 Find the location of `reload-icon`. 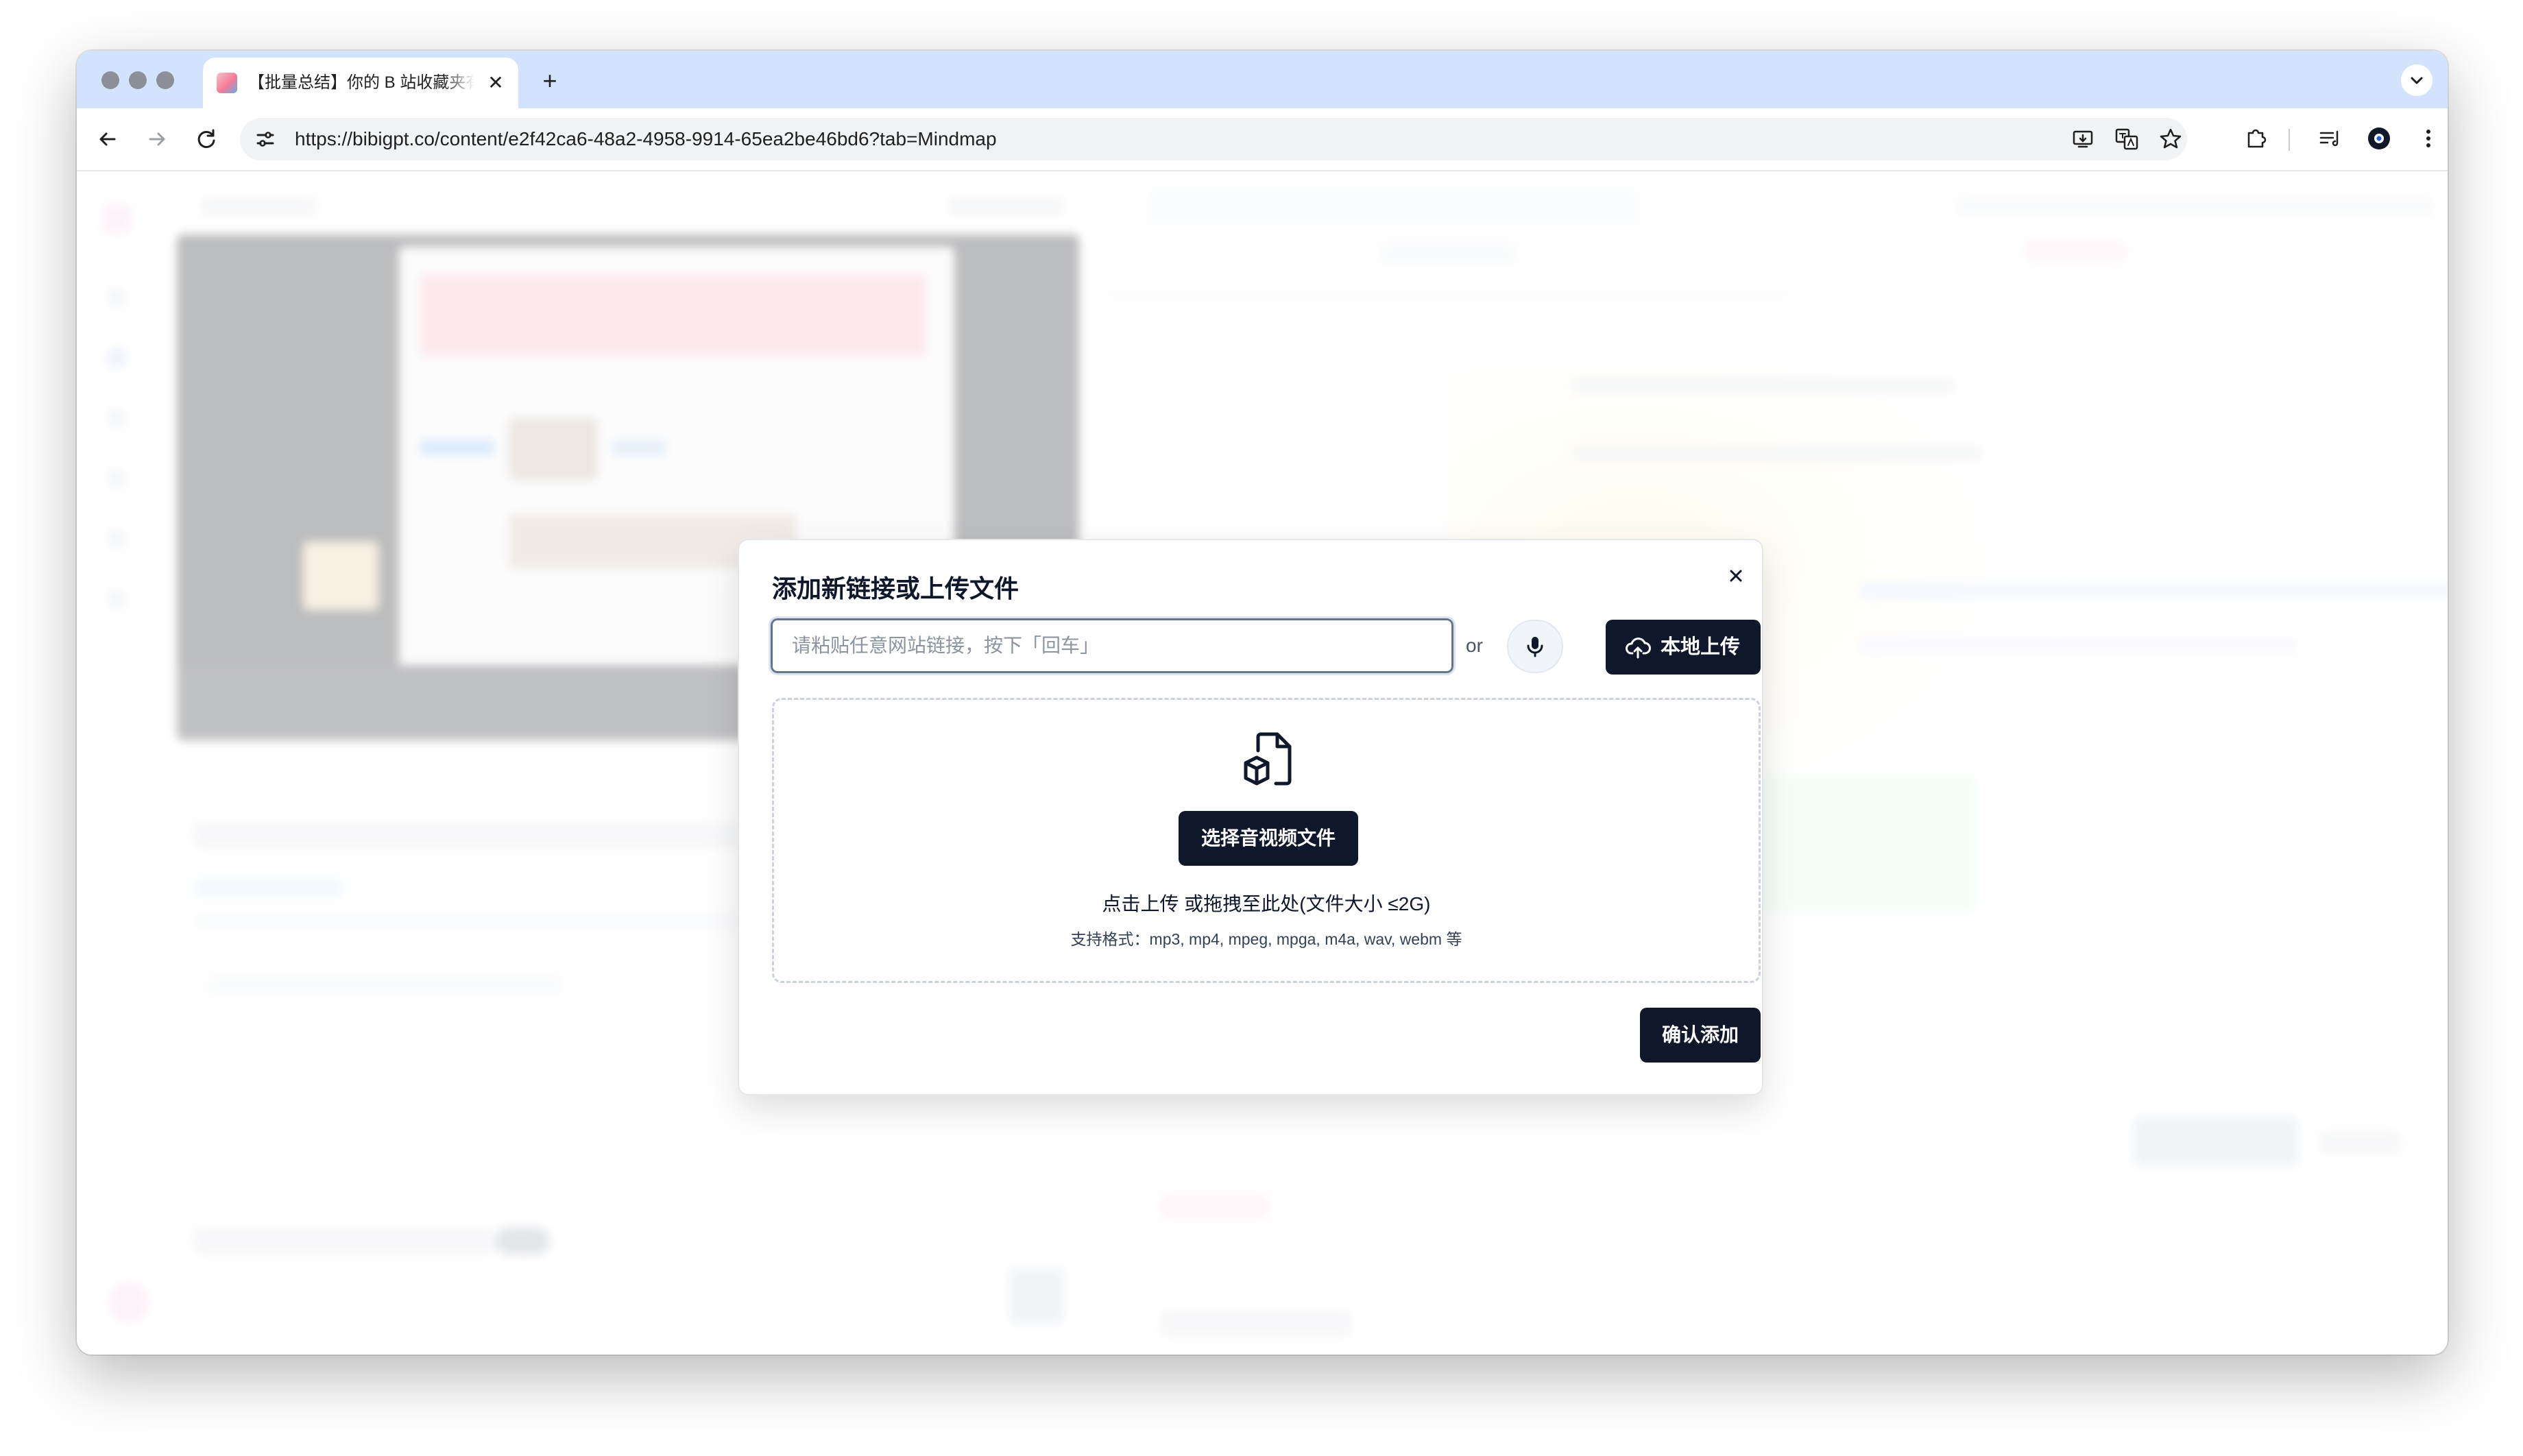

reload-icon is located at coordinates (206, 138).